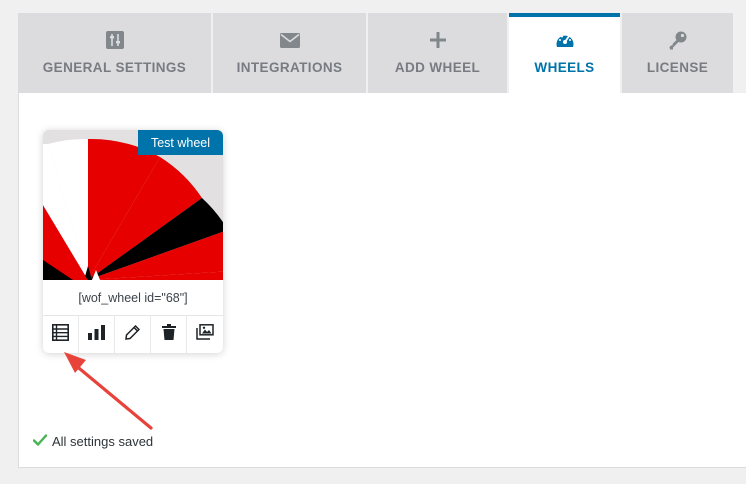 Image resolution: width=746 pixels, height=484 pixels. What do you see at coordinates (289, 67) in the screenshot?
I see `tab-label: INTEGRATIONS` at bounding box center [289, 67].